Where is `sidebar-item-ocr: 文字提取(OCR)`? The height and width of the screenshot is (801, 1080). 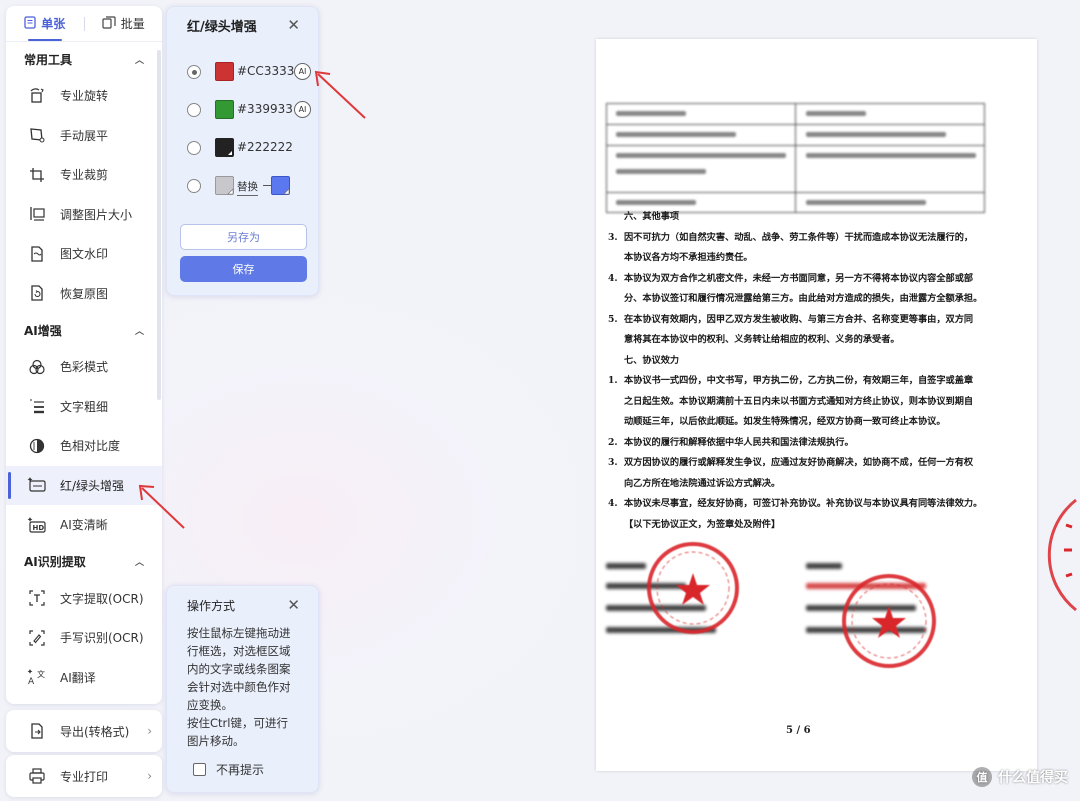
sidebar-item-ocr: 文字提取(OCR) is located at coordinates (84, 599).